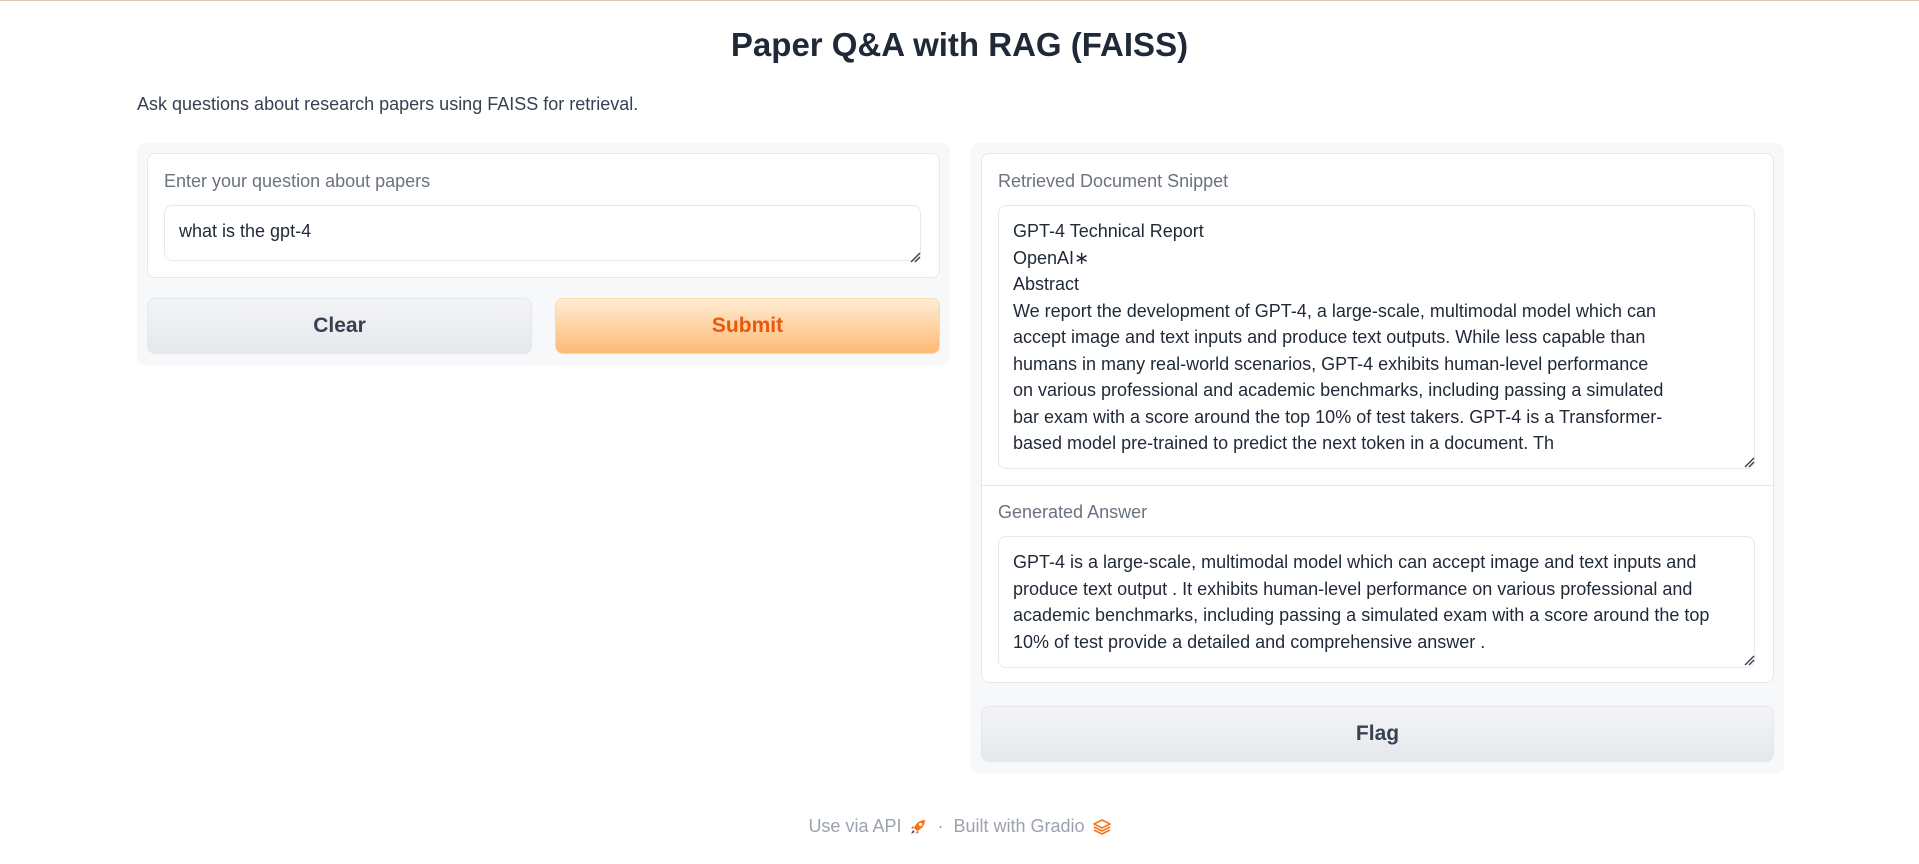 The height and width of the screenshot is (864, 1919). I want to click on question-label: Enter your question about papers, so click(297, 181).